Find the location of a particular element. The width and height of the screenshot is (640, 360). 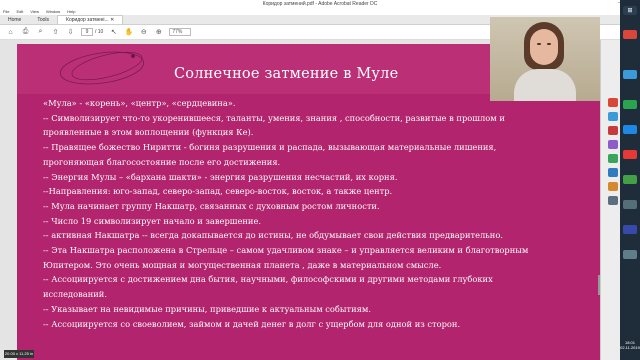

system-clock: 18:01 02.11.2019 is located at coordinates (630, 345).